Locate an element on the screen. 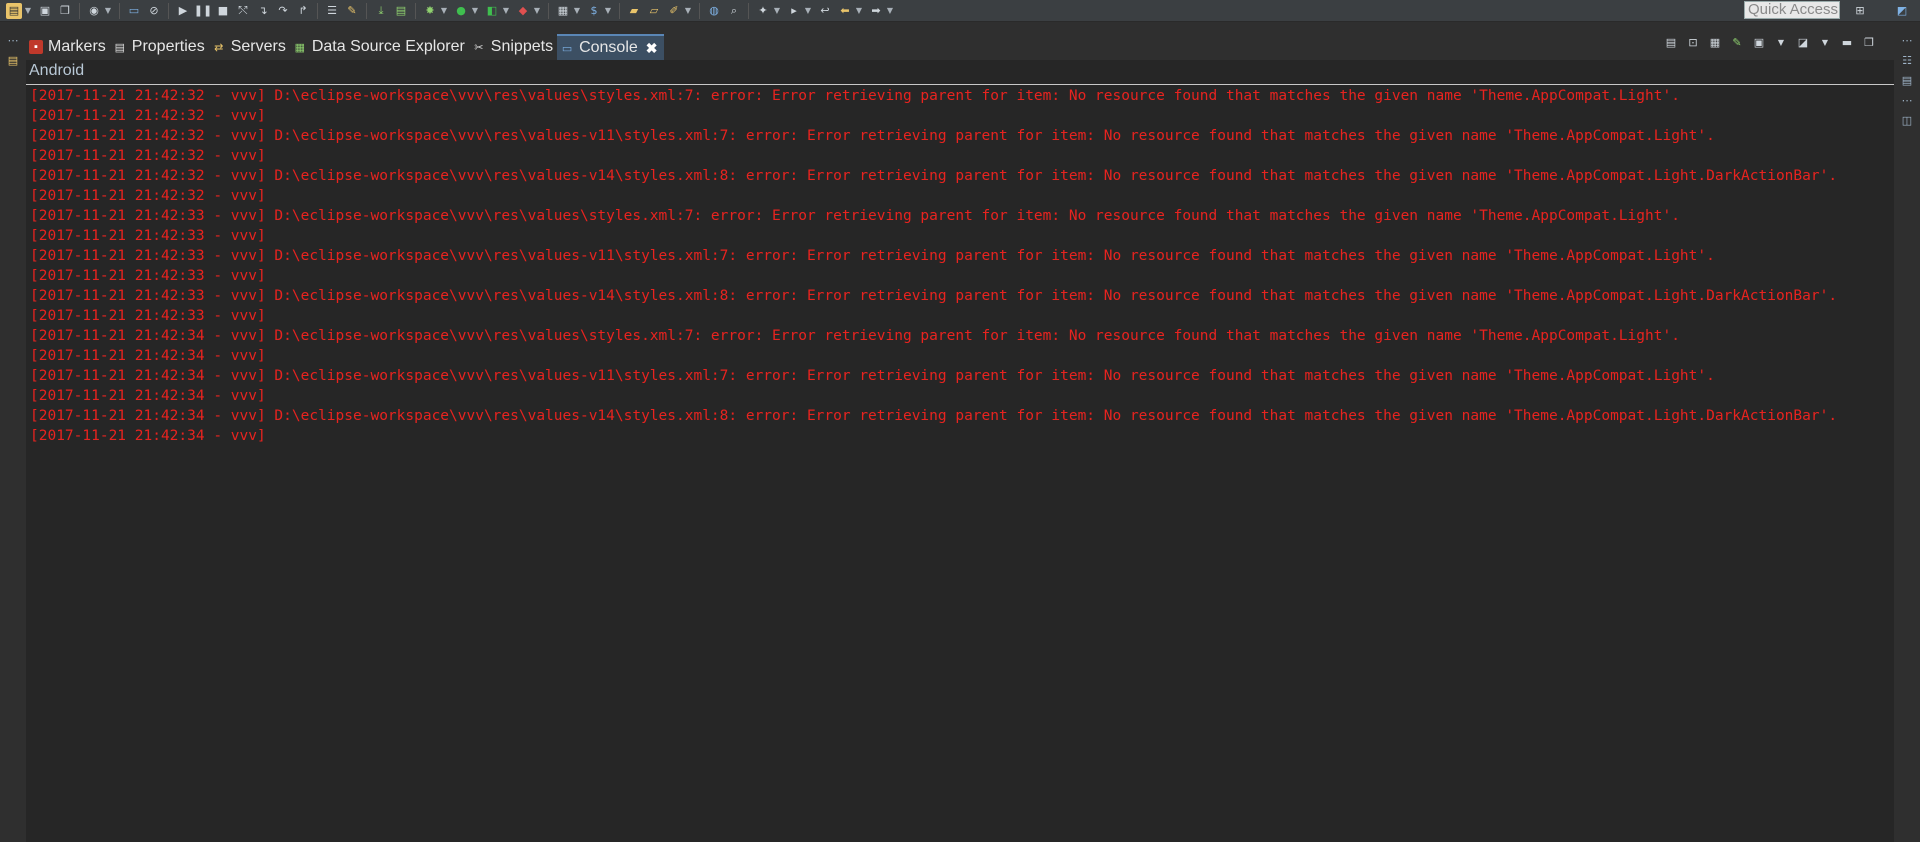  package-explorer-icon: ▤ is located at coordinates (13, 61).